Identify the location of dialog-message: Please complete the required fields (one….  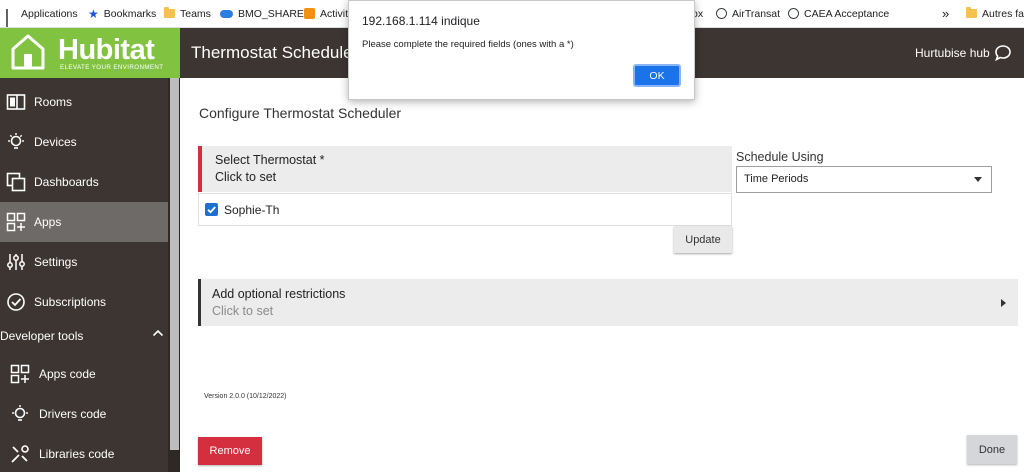
(468, 44).